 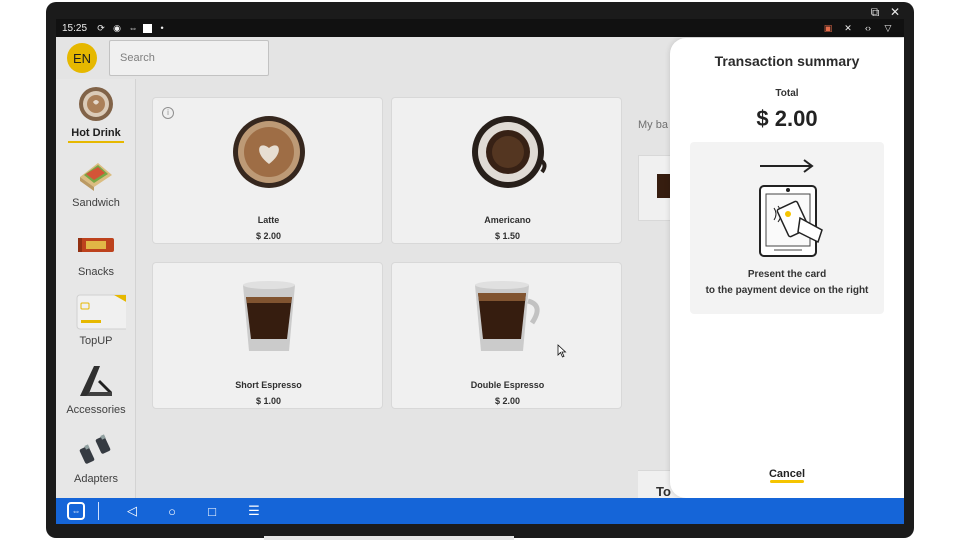 What do you see at coordinates (172, 511) in the screenshot?
I see `home-icon: ○` at bounding box center [172, 511].